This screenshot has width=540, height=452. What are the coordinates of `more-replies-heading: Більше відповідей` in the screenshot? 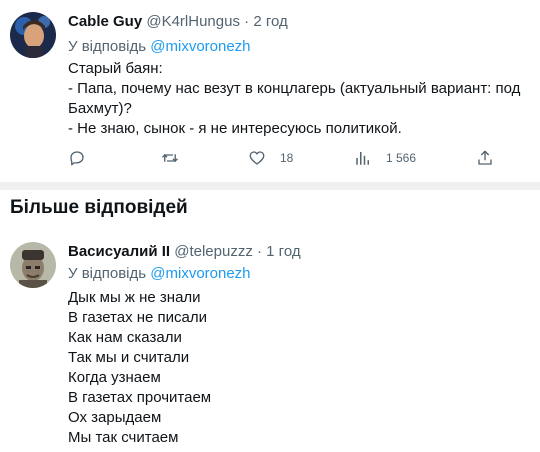 It's located at (99, 207).